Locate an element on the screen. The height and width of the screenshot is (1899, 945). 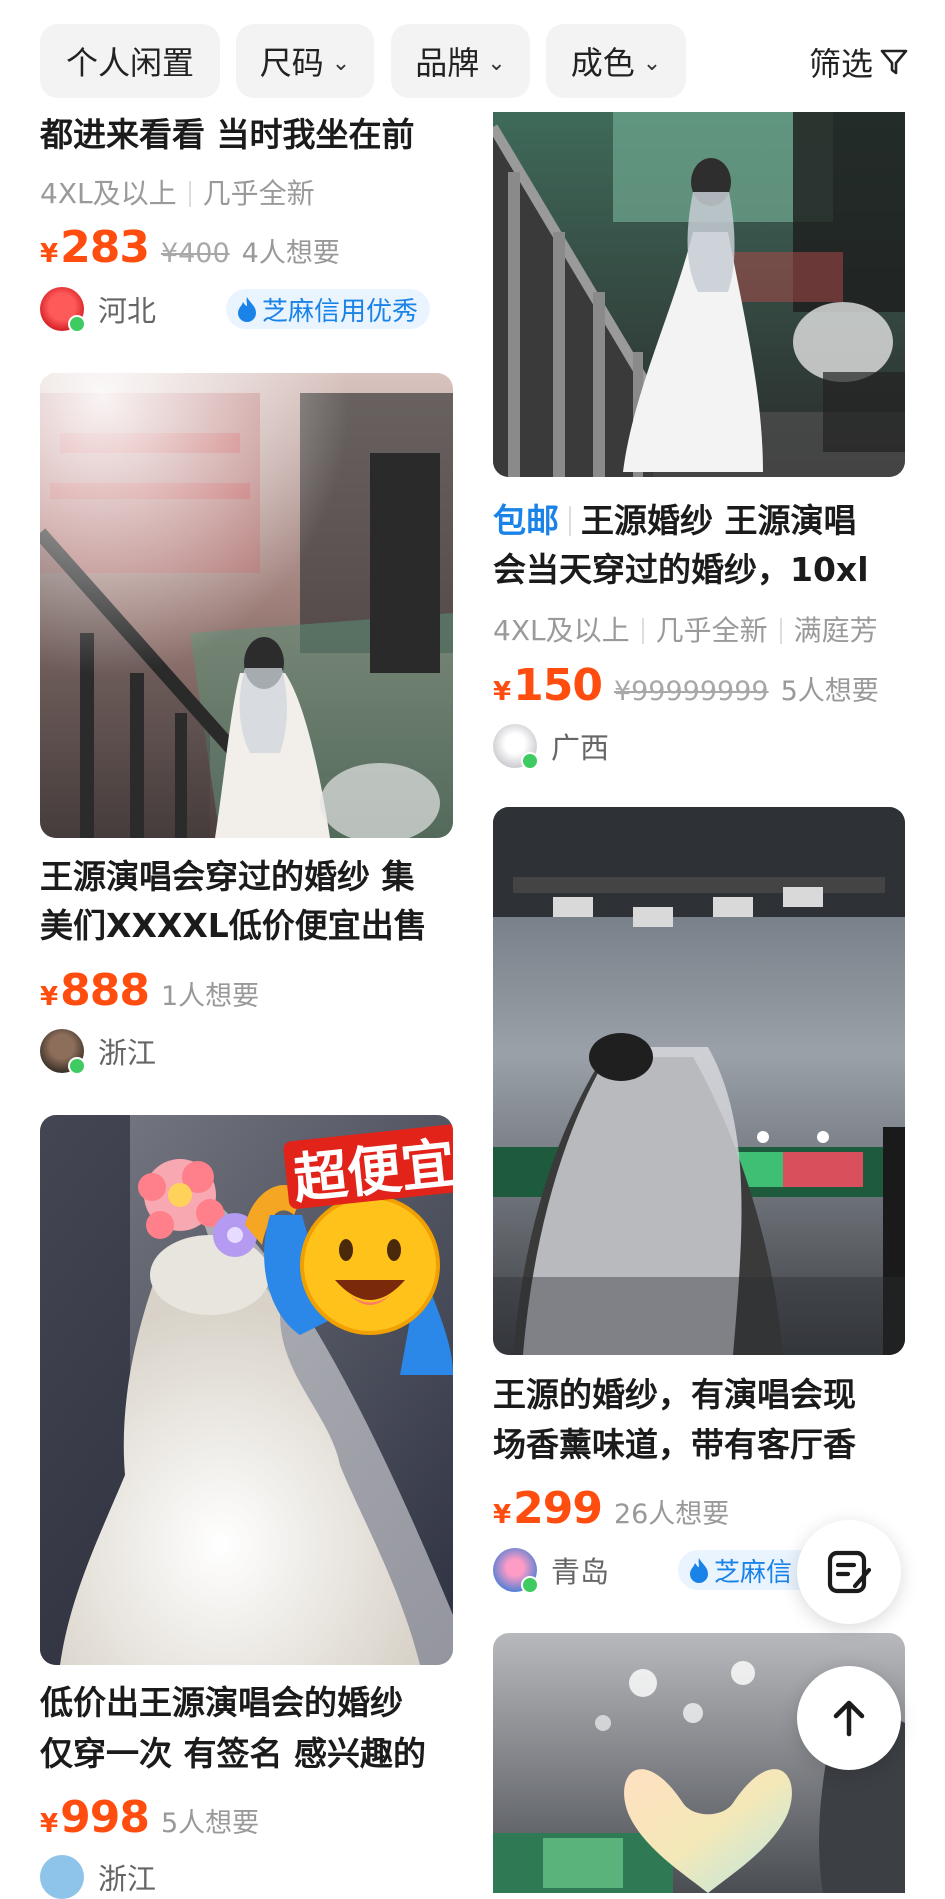
price-row: ¥ 283 ¥400 4人想要 is located at coordinates (190, 247).